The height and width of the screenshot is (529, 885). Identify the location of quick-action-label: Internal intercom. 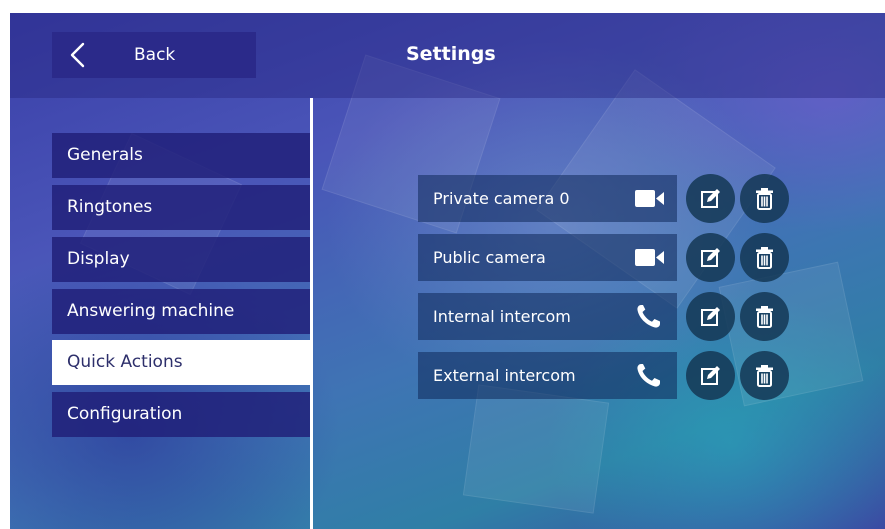
(502, 316).